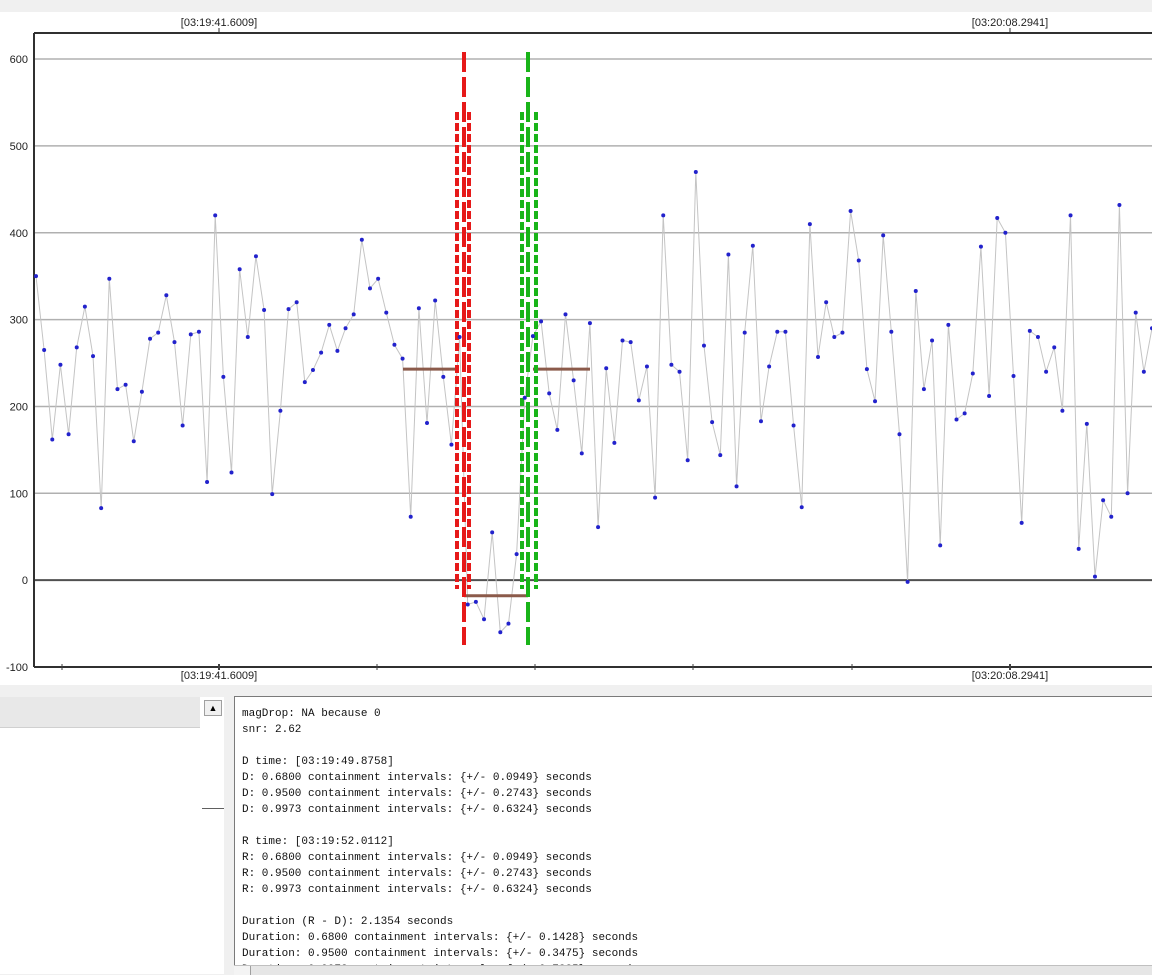  I want to click on y-tick-label: 200, so click(19, 407).